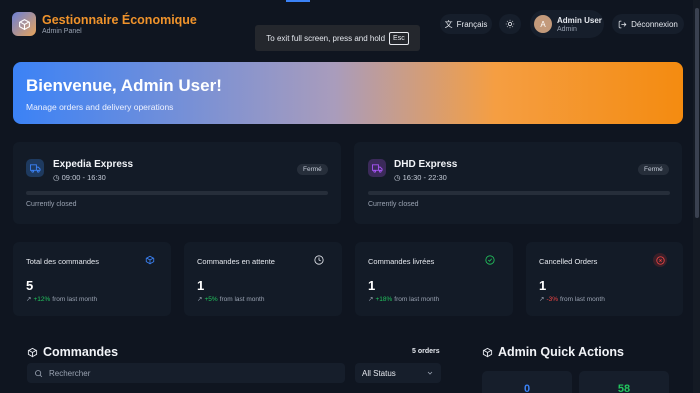 Image resolution: width=700 pixels, height=393 pixels. Describe the element at coordinates (236, 261) in the screenshot. I see `stat-label: Commandes en attente` at that location.